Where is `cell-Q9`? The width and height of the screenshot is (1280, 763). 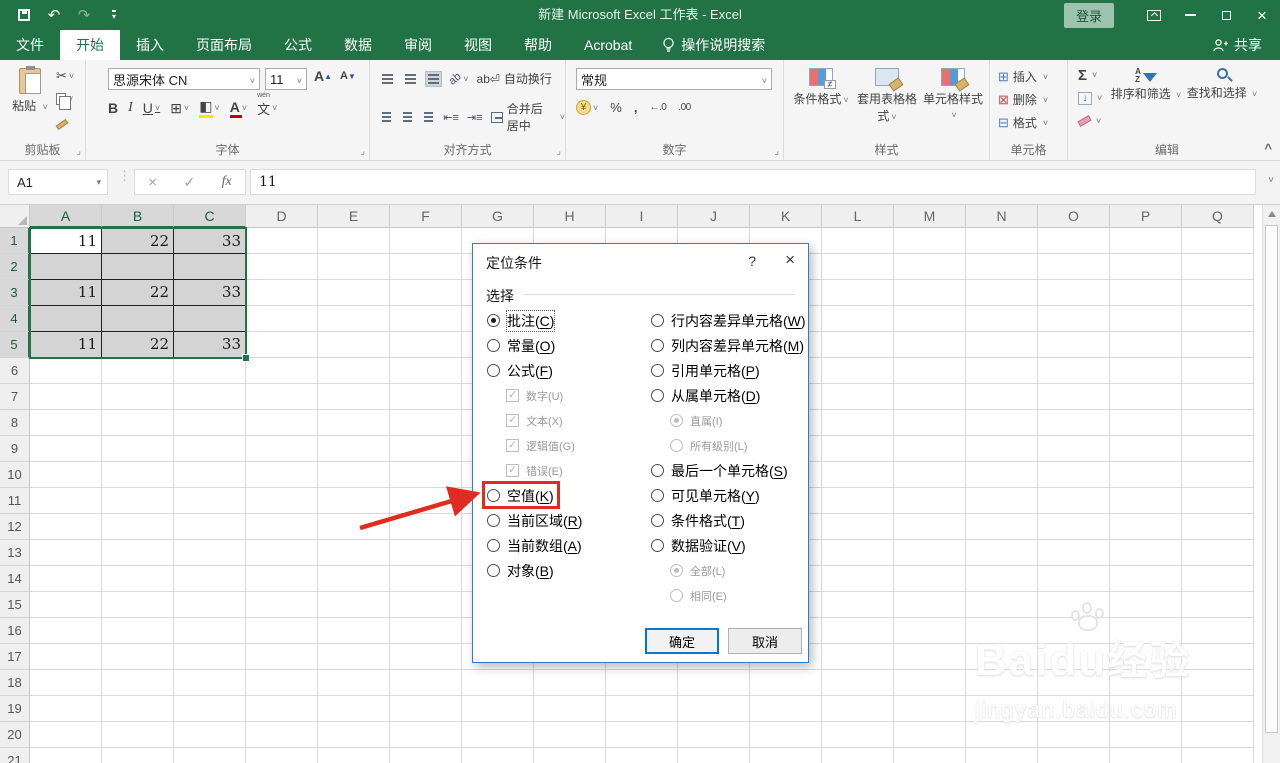
cell-Q9 is located at coordinates (1218, 449).